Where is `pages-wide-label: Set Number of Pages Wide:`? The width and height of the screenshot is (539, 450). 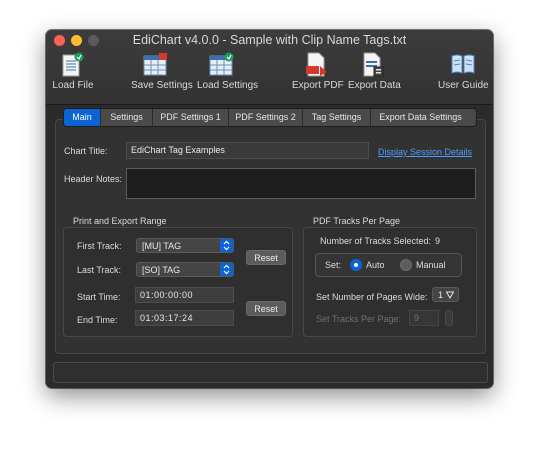 pages-wide-label: Set Number of Pages Wide: is located at coordinates (372, 297).